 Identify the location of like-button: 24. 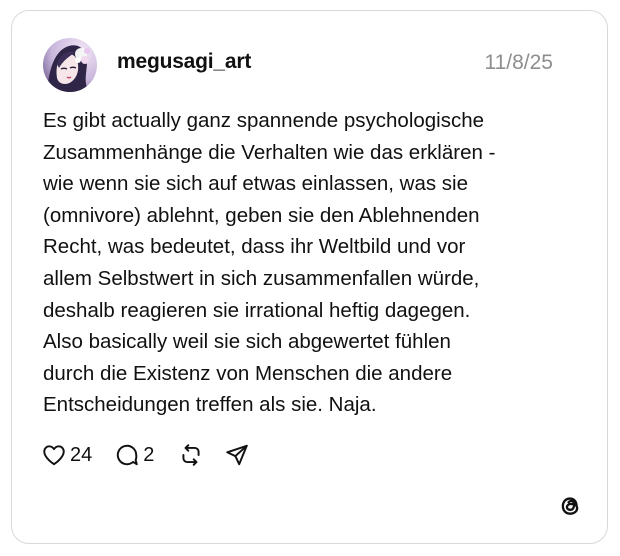
(66, 455).